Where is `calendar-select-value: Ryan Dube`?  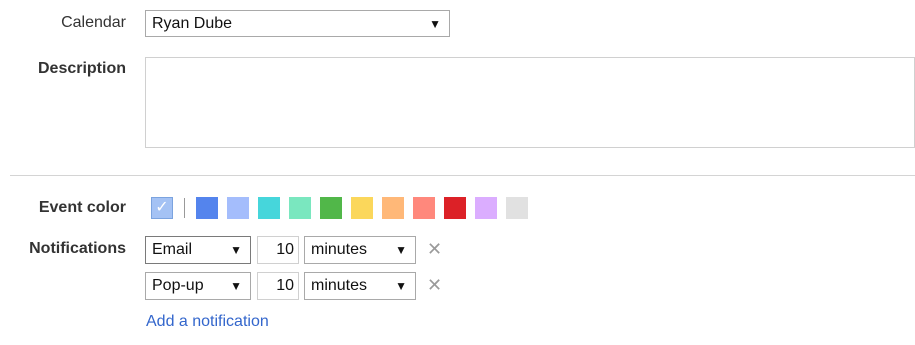 calendar-select-value: Ryan Dube is located at coordinates (192, 23).